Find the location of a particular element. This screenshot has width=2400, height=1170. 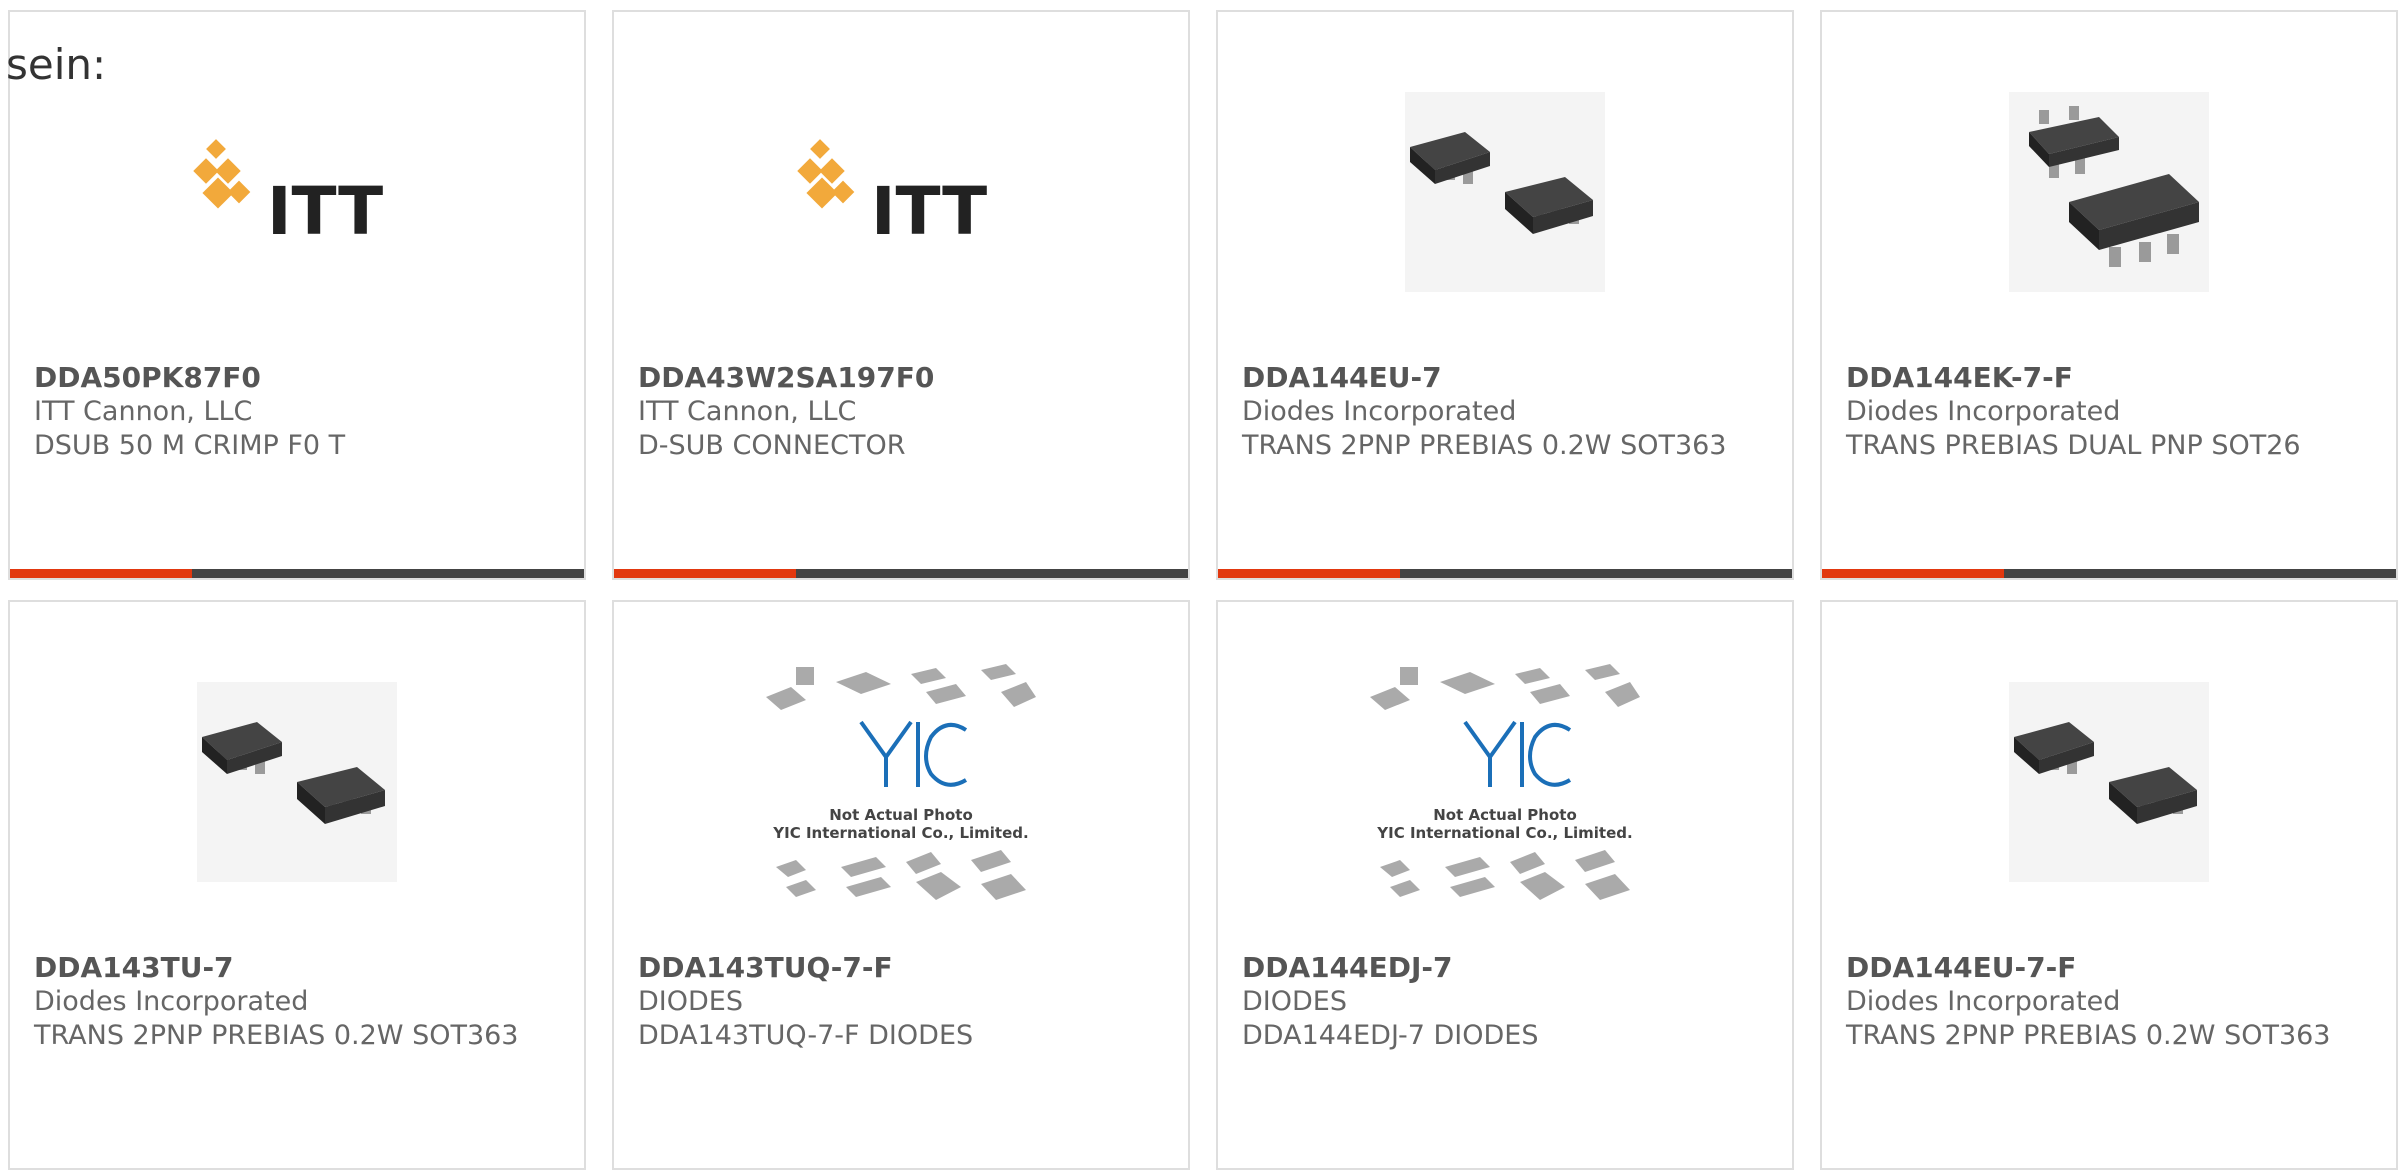

product-mpn: DDA144EU-7 is located at coordinates (1507, 378).